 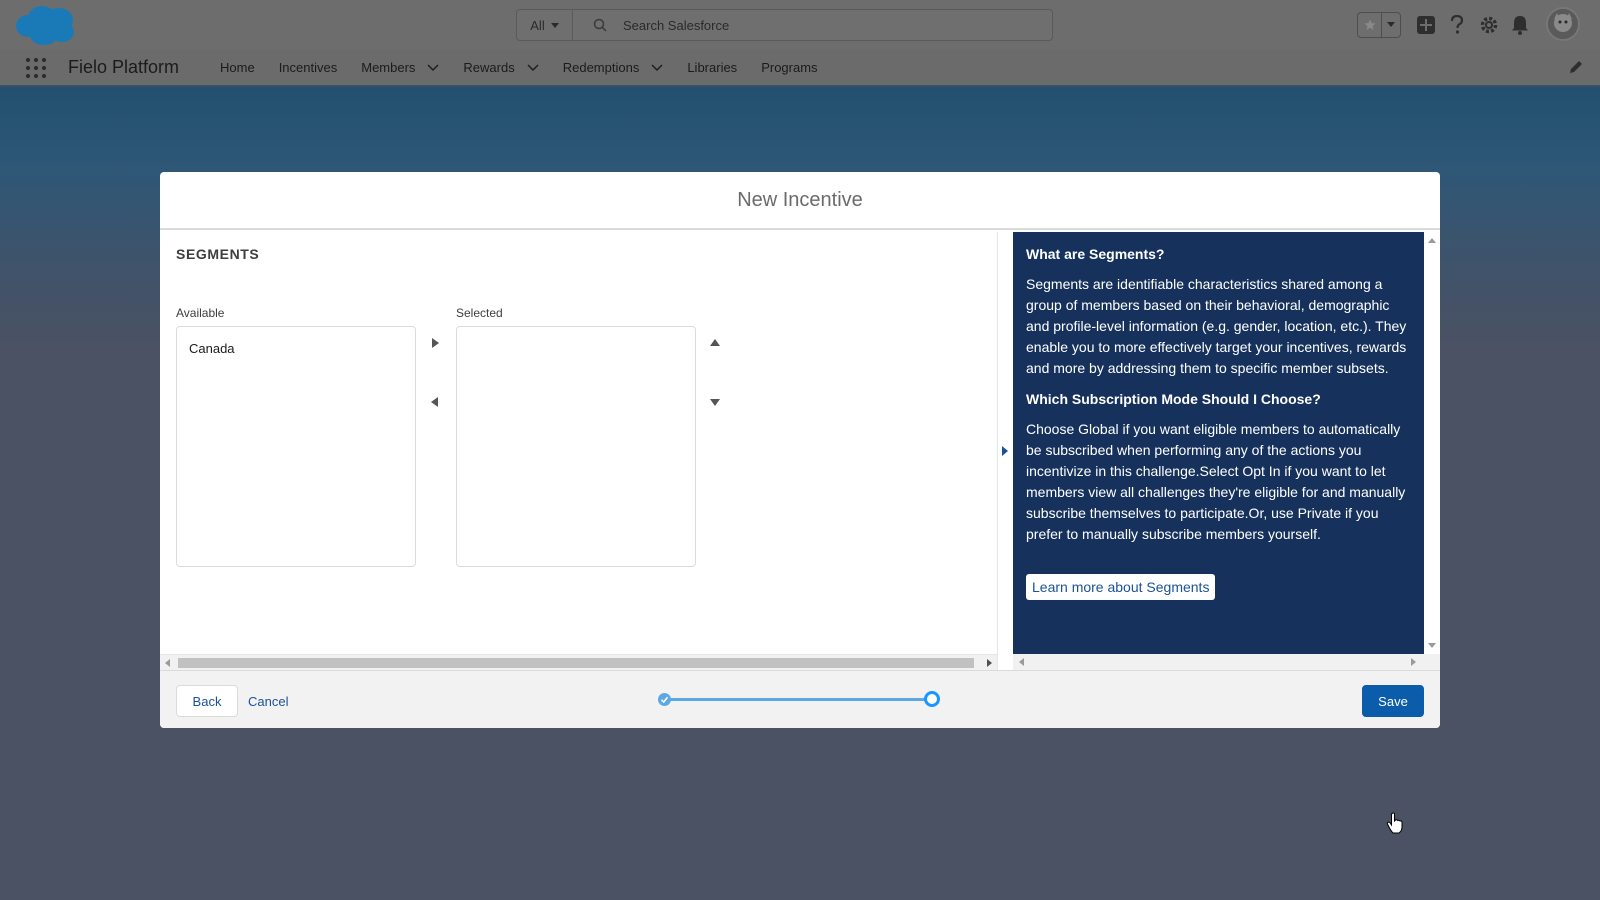 I want to click on notification-bell-icon, so click(x=1520, y=25).